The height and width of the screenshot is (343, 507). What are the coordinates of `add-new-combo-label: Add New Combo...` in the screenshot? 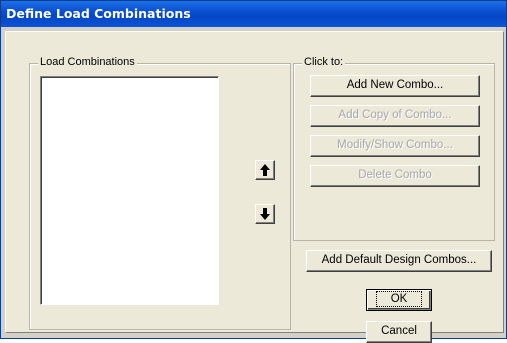 It's located at (395, 85).